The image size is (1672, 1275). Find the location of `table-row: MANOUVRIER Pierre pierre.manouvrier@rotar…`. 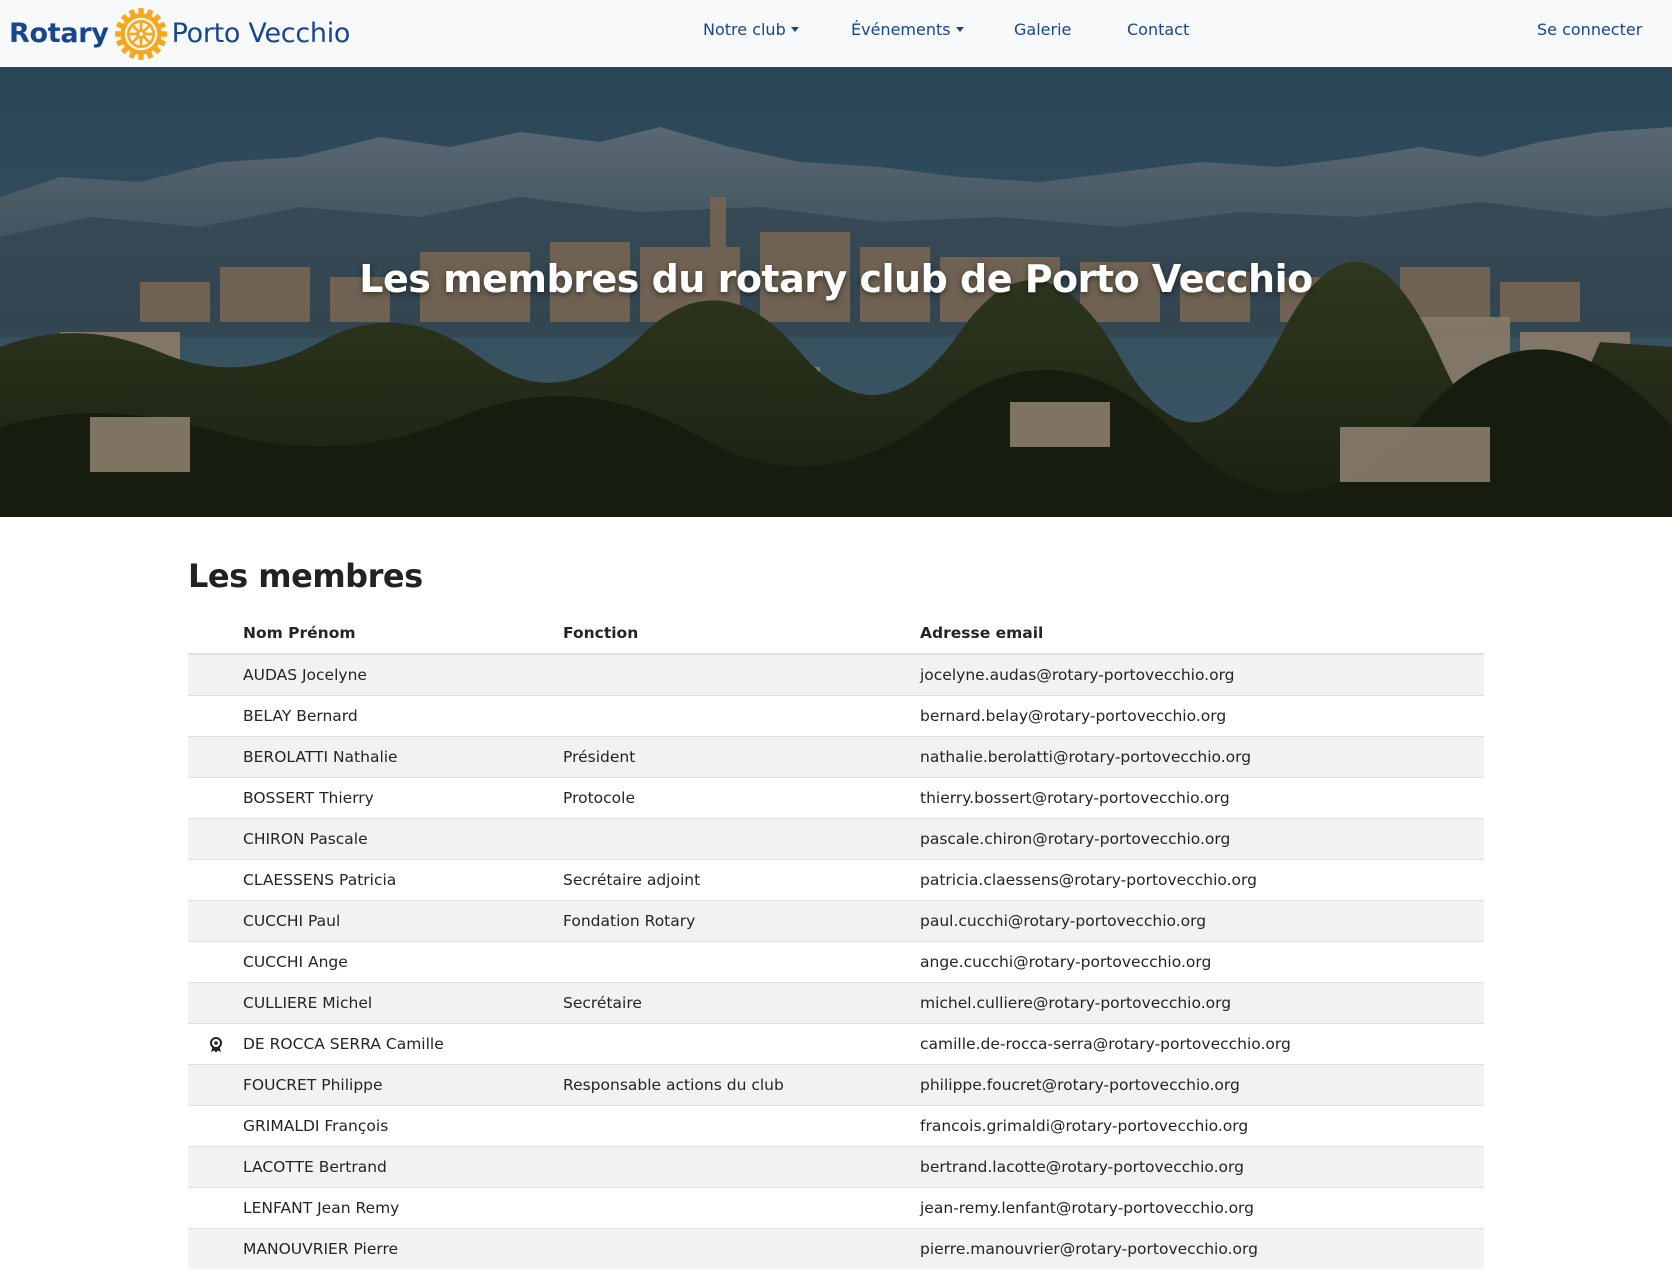

table-row: MANOUVRIER Pierre pierre.manouvrier@rotar… is located at coordinates (836, 1248).